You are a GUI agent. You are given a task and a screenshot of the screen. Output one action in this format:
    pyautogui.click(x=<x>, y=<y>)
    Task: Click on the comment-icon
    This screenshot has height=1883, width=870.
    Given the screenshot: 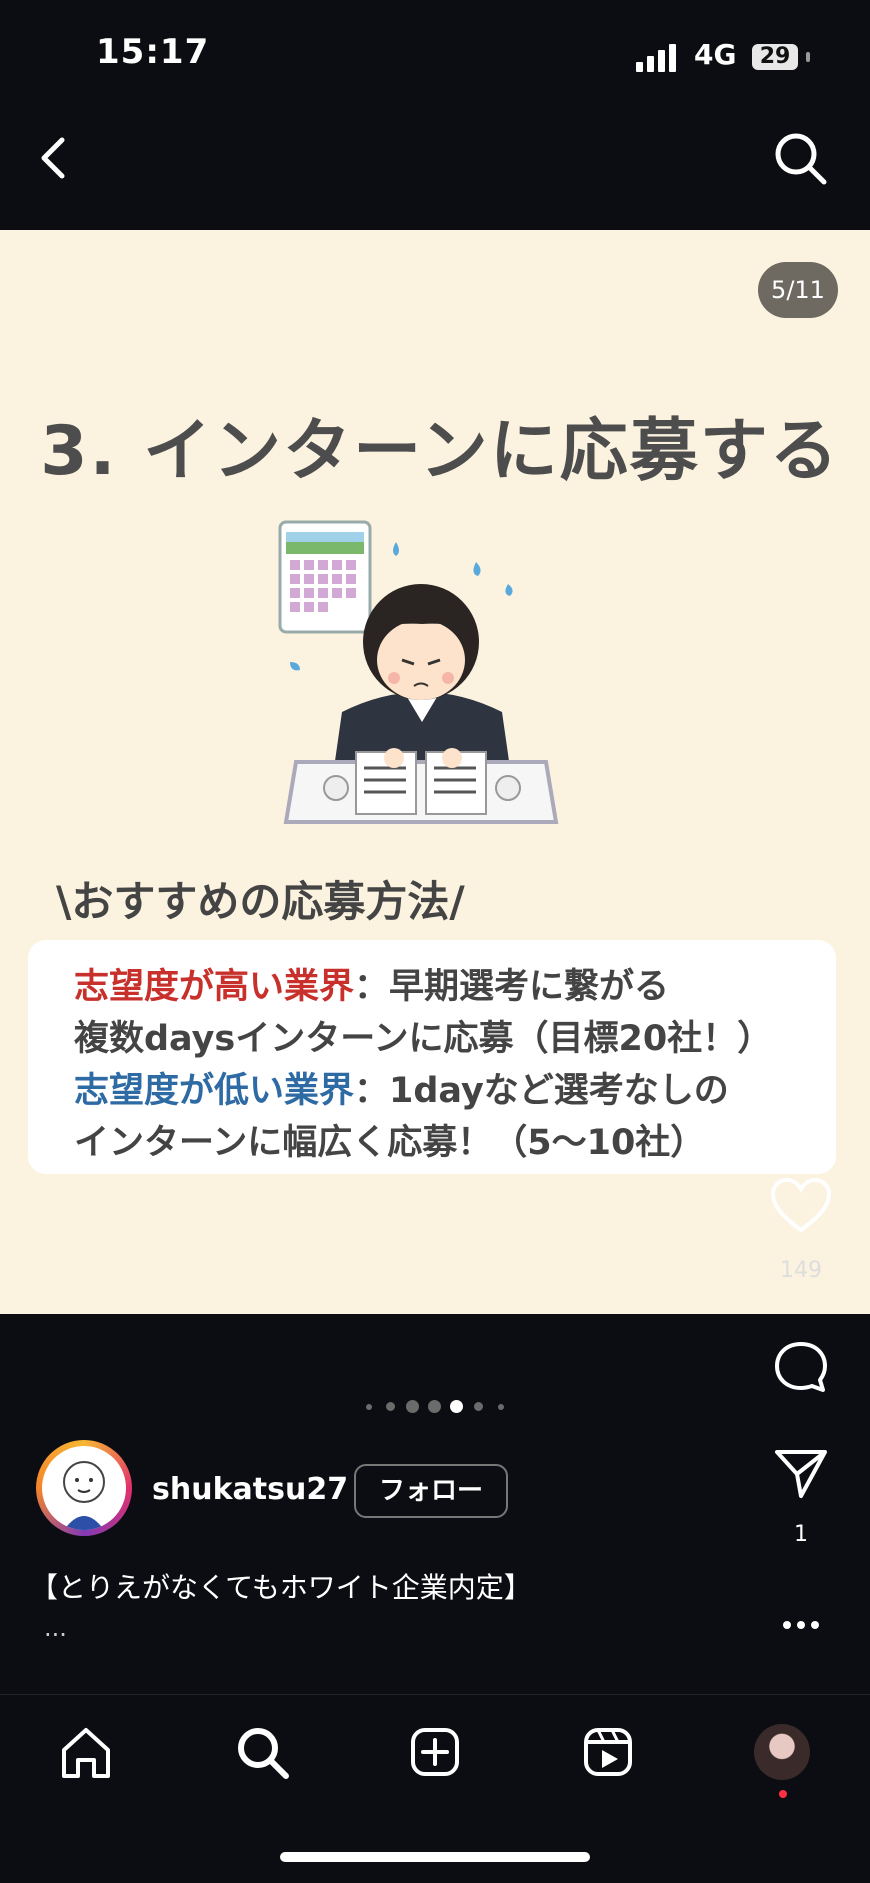 What is the action you would take?
    pyautogui.click(x=801, y=1367)
    